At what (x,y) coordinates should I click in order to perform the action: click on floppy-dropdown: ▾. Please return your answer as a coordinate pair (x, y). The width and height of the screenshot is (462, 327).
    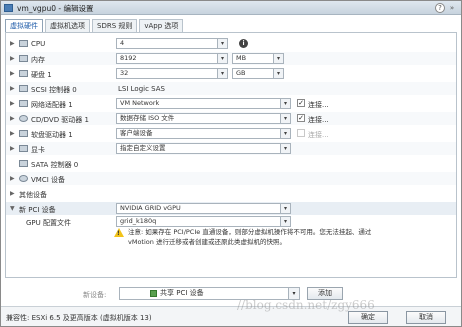
    Looking at the image, I should click on (286, 133).